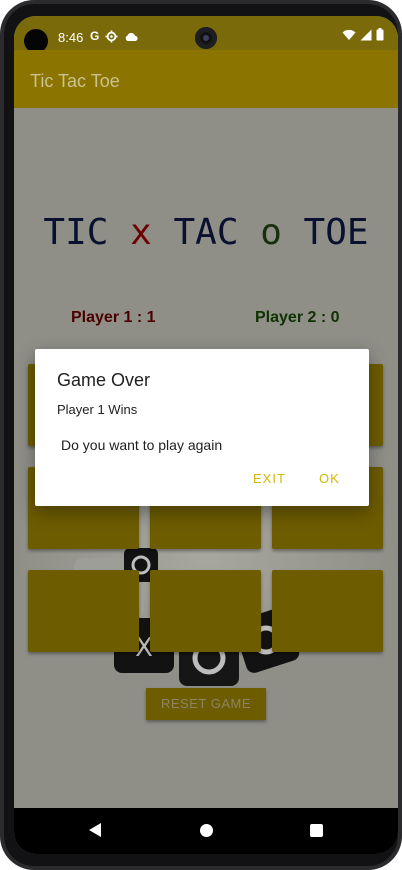  What do you see at coordinates (271, 232) in the screenshot?
I see `logo-o: o` at bounding box center [271, 232].